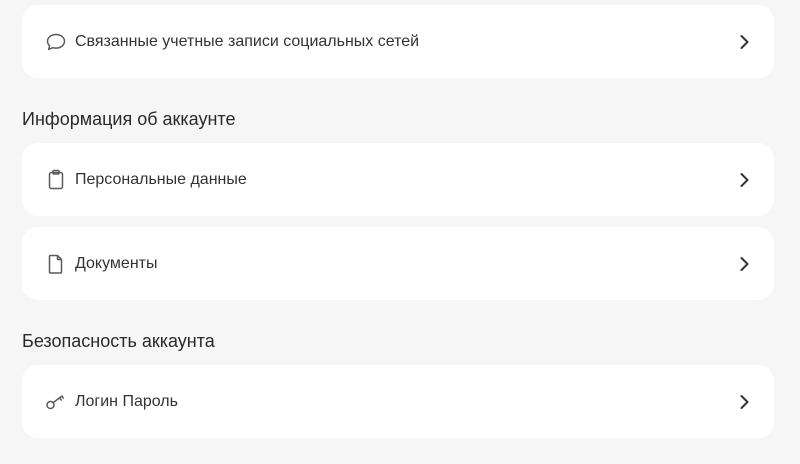 The height and width of the screenshot is (464, 800). Describe the element at coordinates (56, 264) in the screenshot. I see `document-icon` at that location.